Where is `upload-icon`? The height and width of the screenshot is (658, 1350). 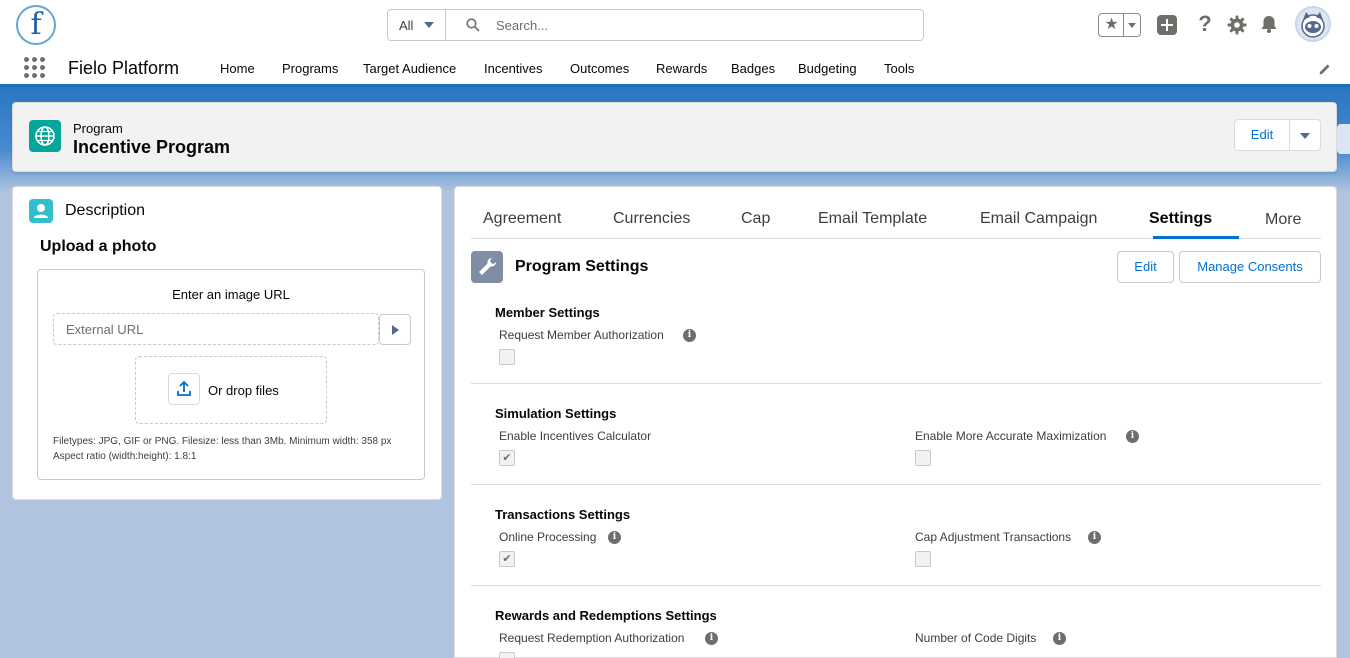 upload-icon is located at coordinates (184, 388).